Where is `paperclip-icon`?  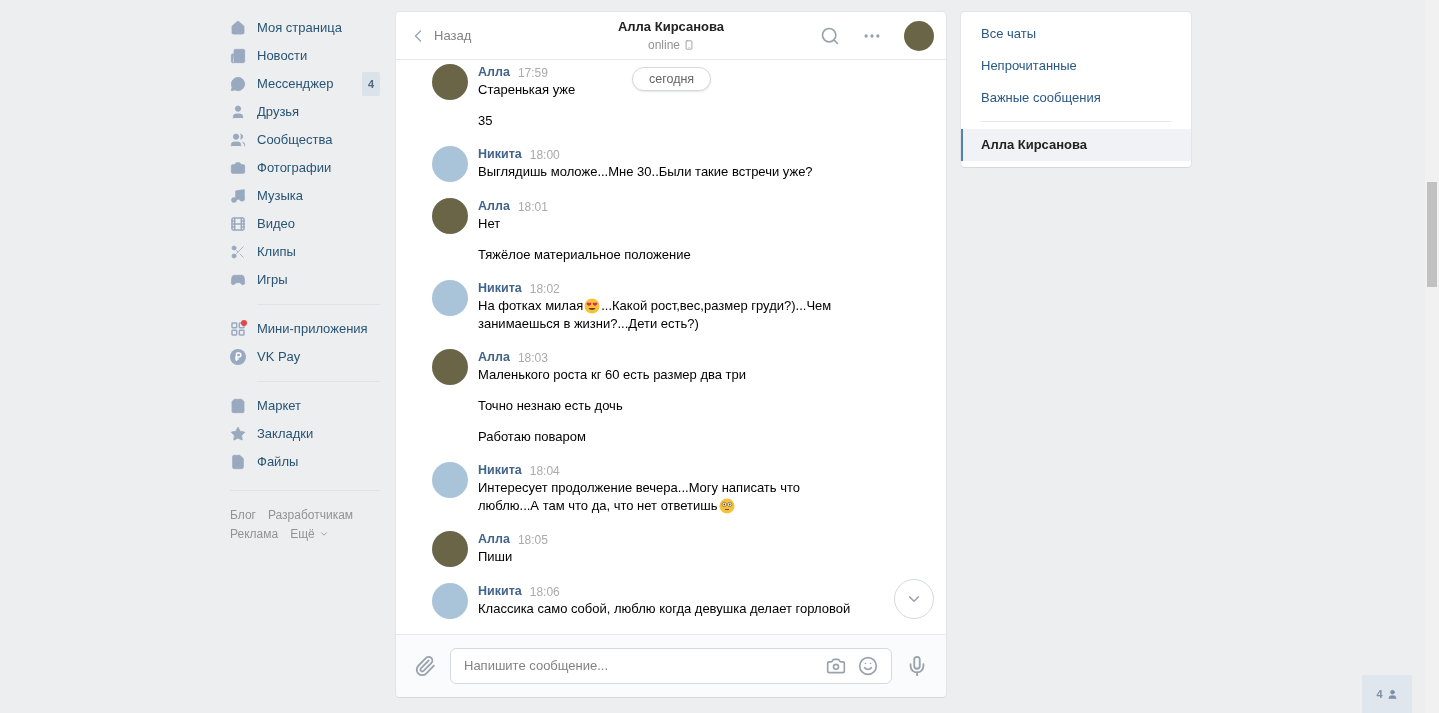 paperclip-icon is located at coordinates (425, 666).